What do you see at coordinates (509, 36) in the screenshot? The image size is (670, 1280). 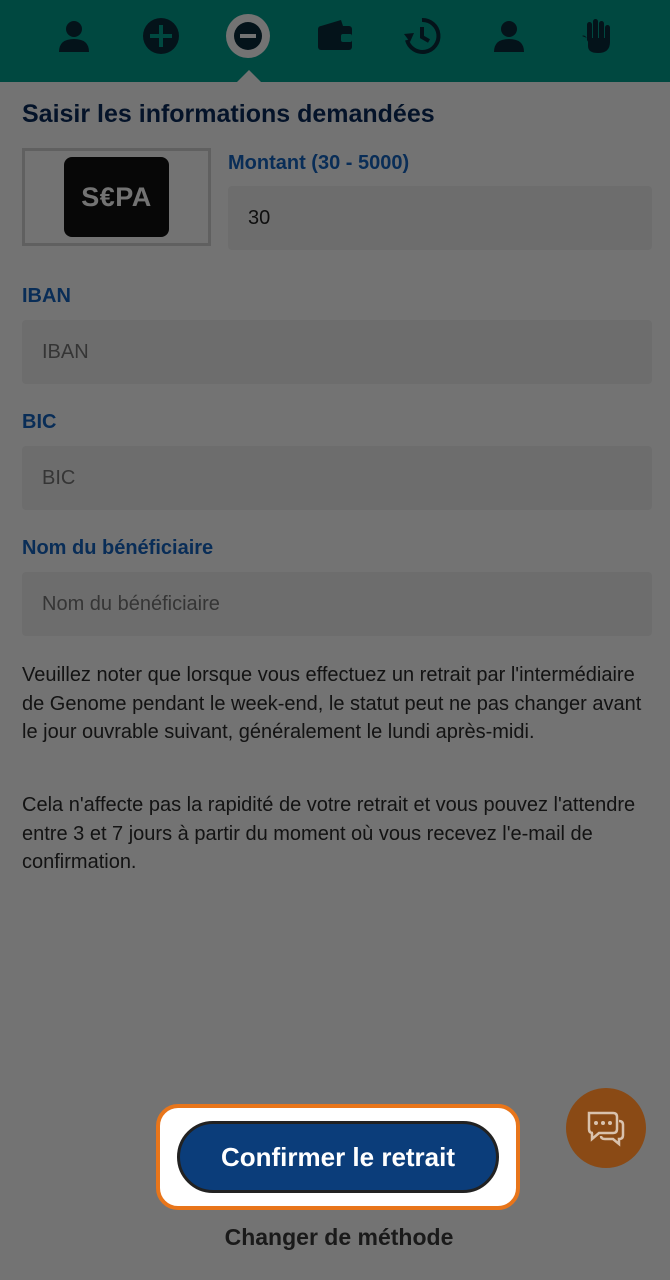 I see `account-icon` at bounding box center [509, 36].